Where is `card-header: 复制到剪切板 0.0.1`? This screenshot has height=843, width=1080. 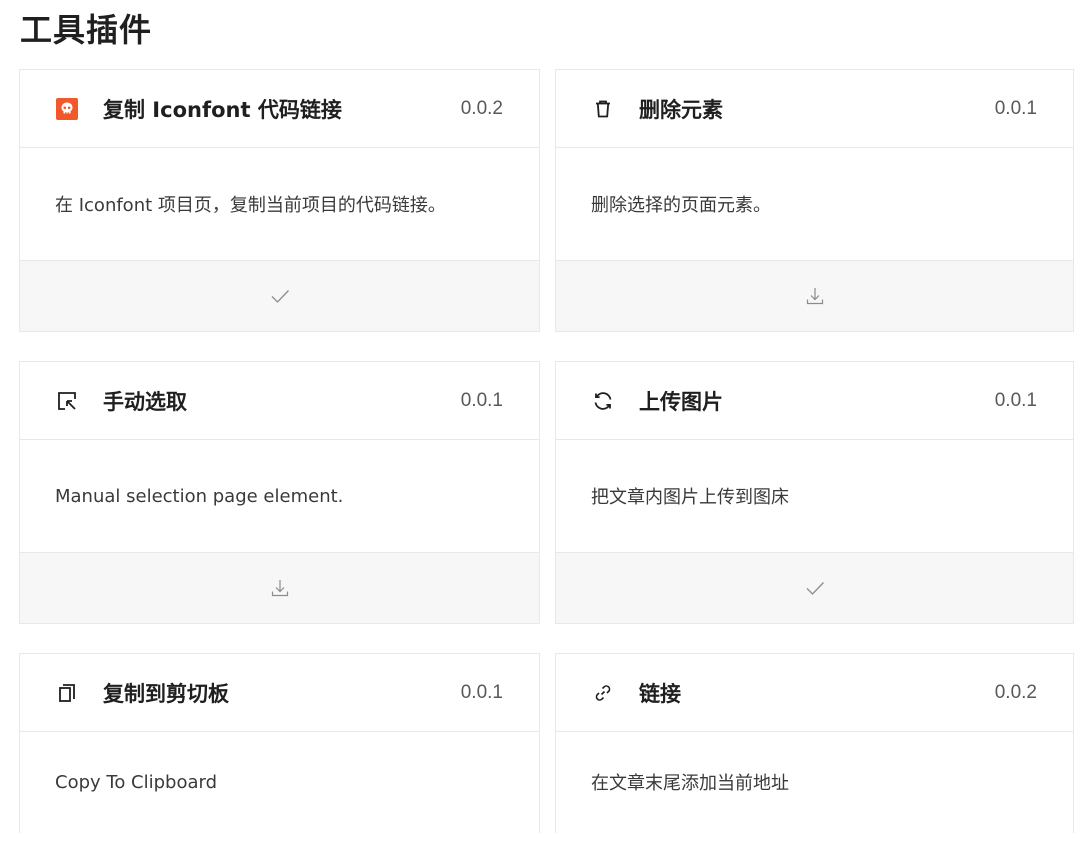
card-header: 复制到剪切板 0.0.1 is located at coordinates (279, 693).